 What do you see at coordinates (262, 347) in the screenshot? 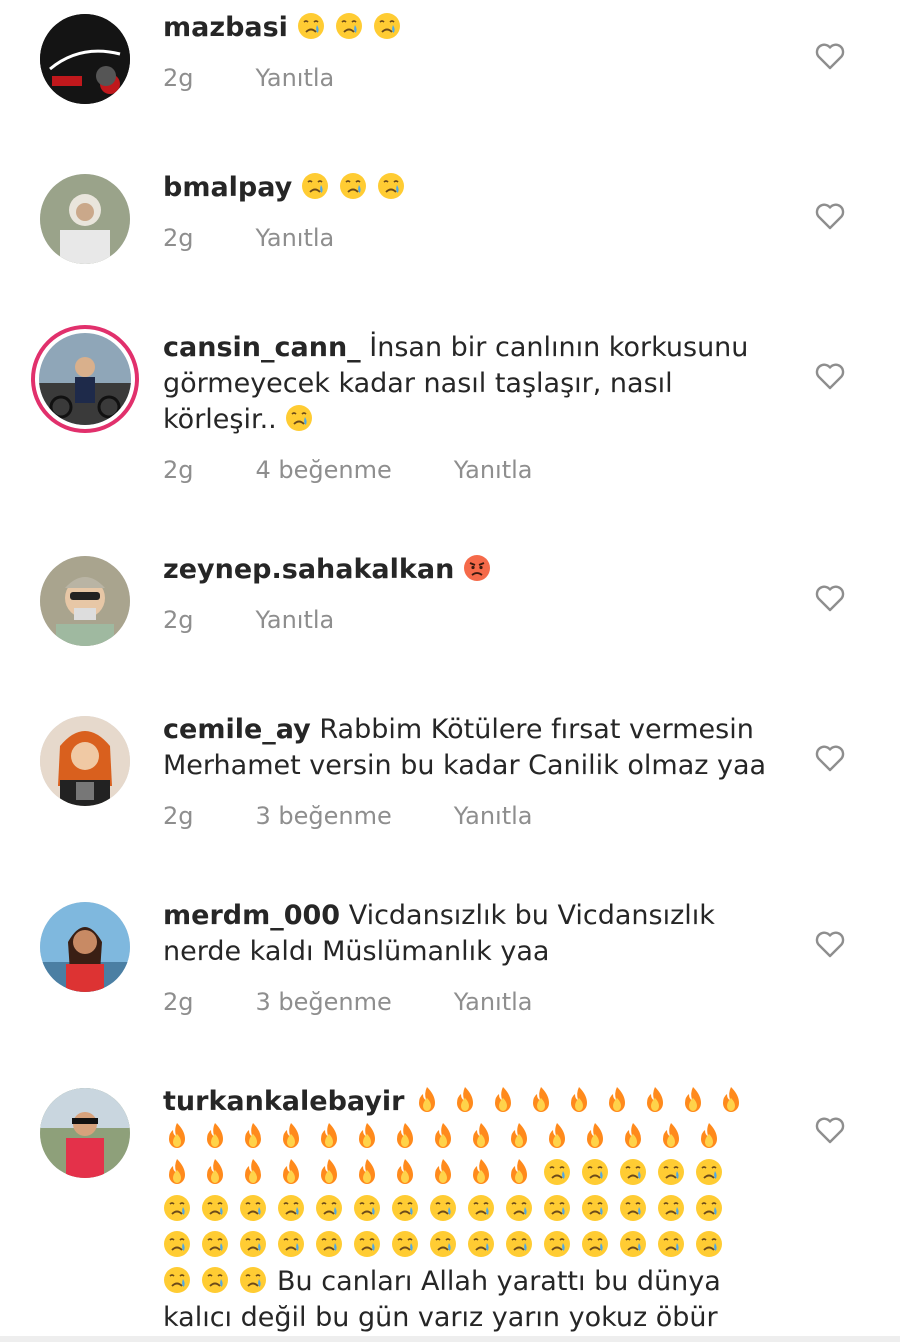
I see `username: cansin_cann_` at bounding box center [262, 347].